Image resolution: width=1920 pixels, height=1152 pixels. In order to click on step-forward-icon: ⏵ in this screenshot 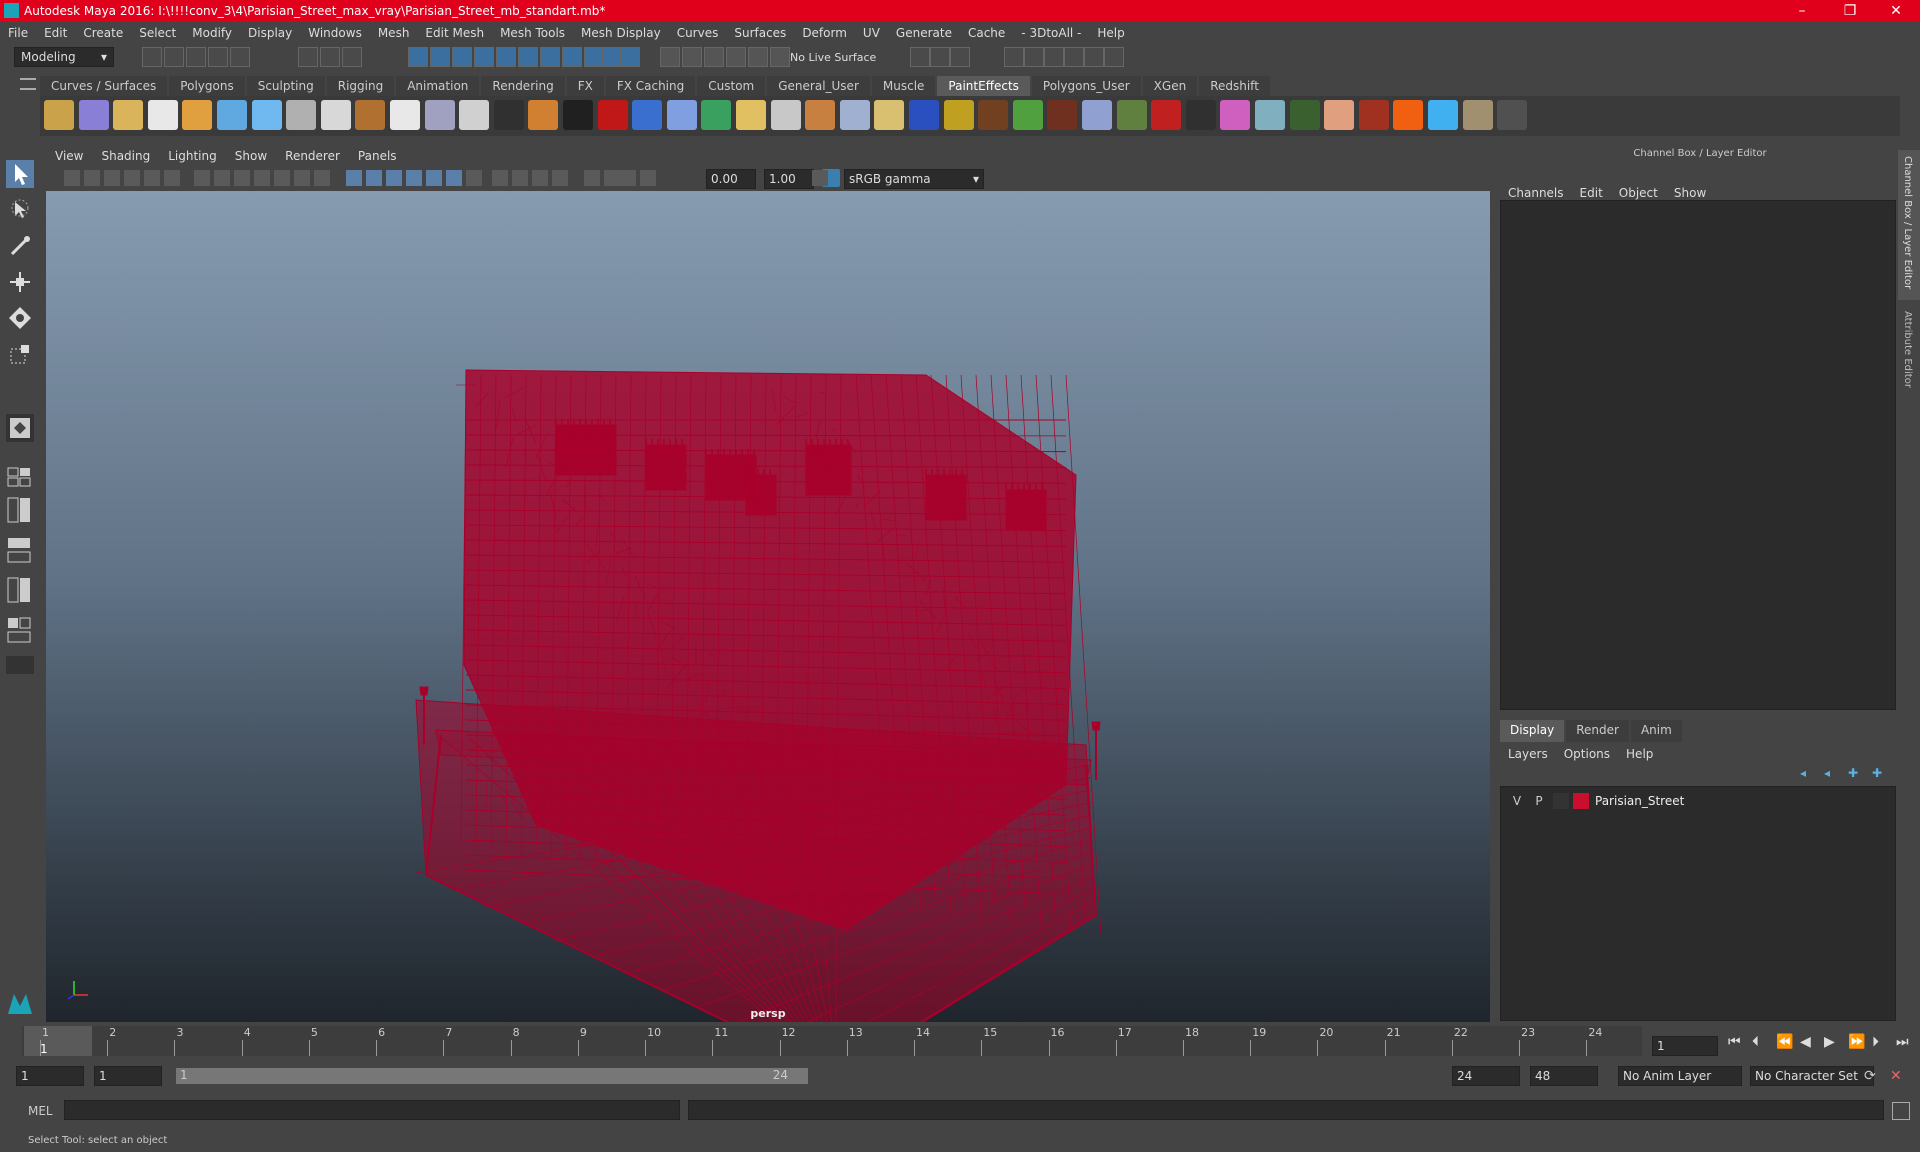, I will do `click(1875, 1042)`.